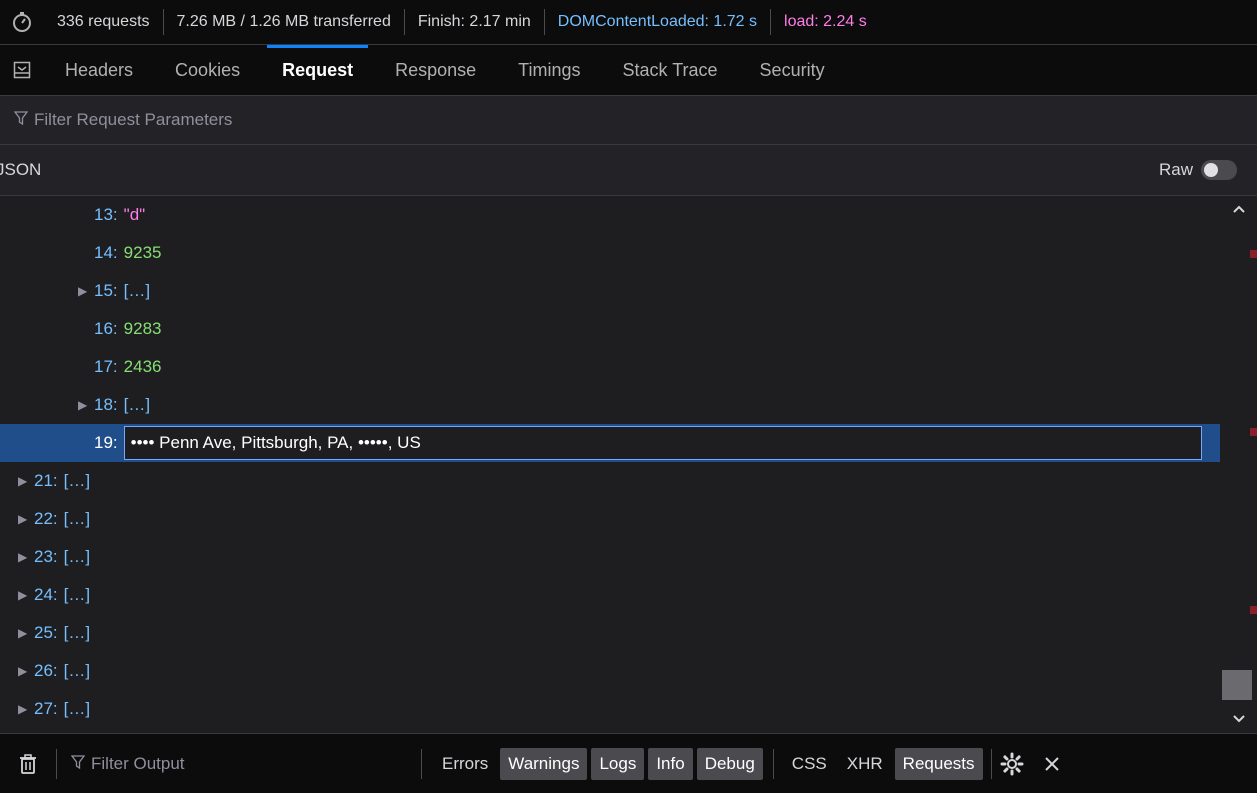 The height and width of the screenshot is (793, 1257). What do you see at coordinates (103, 404) in the screenshot?
I see `tree-key: 18` at bounding box center [103, 404].